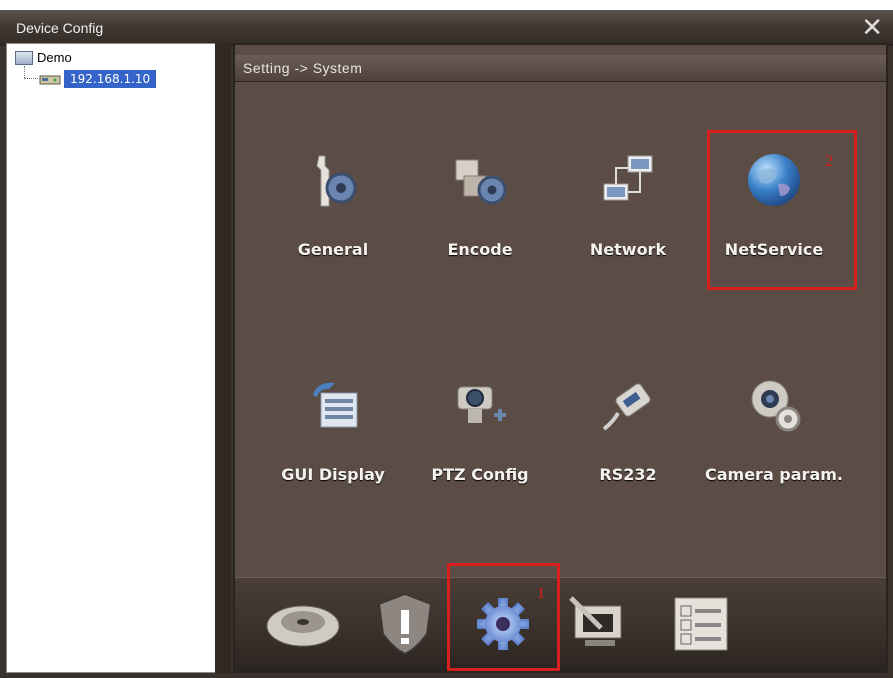 This screenshot has height=678, width=893. Describe the element at coordinates (24, 57) in the screenshot. I see `device-group-icon` at that location.